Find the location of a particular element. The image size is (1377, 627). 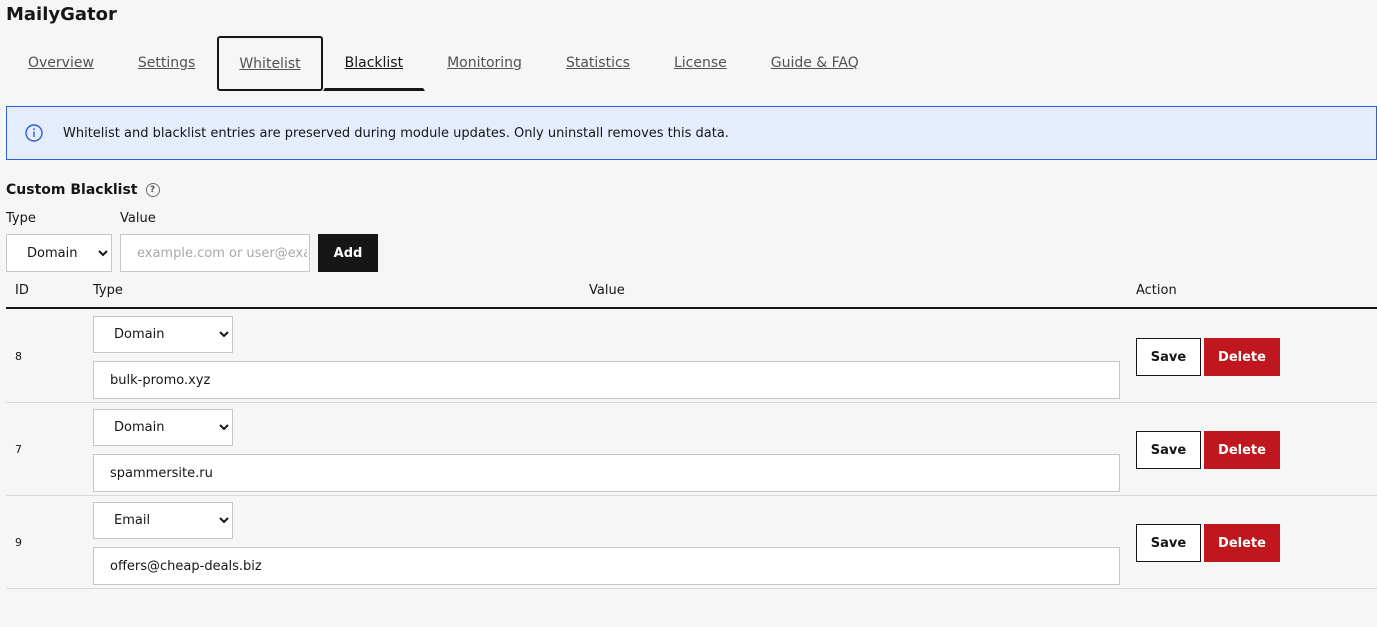

column-header-id: ID is located at coordinates (22, 290).